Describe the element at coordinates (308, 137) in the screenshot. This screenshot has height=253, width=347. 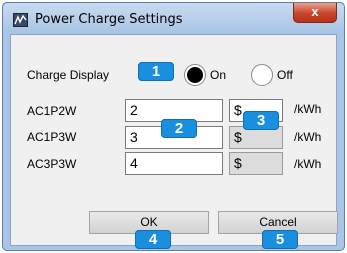
I see `unit-label-ac1p3w: /kWh` at that location.